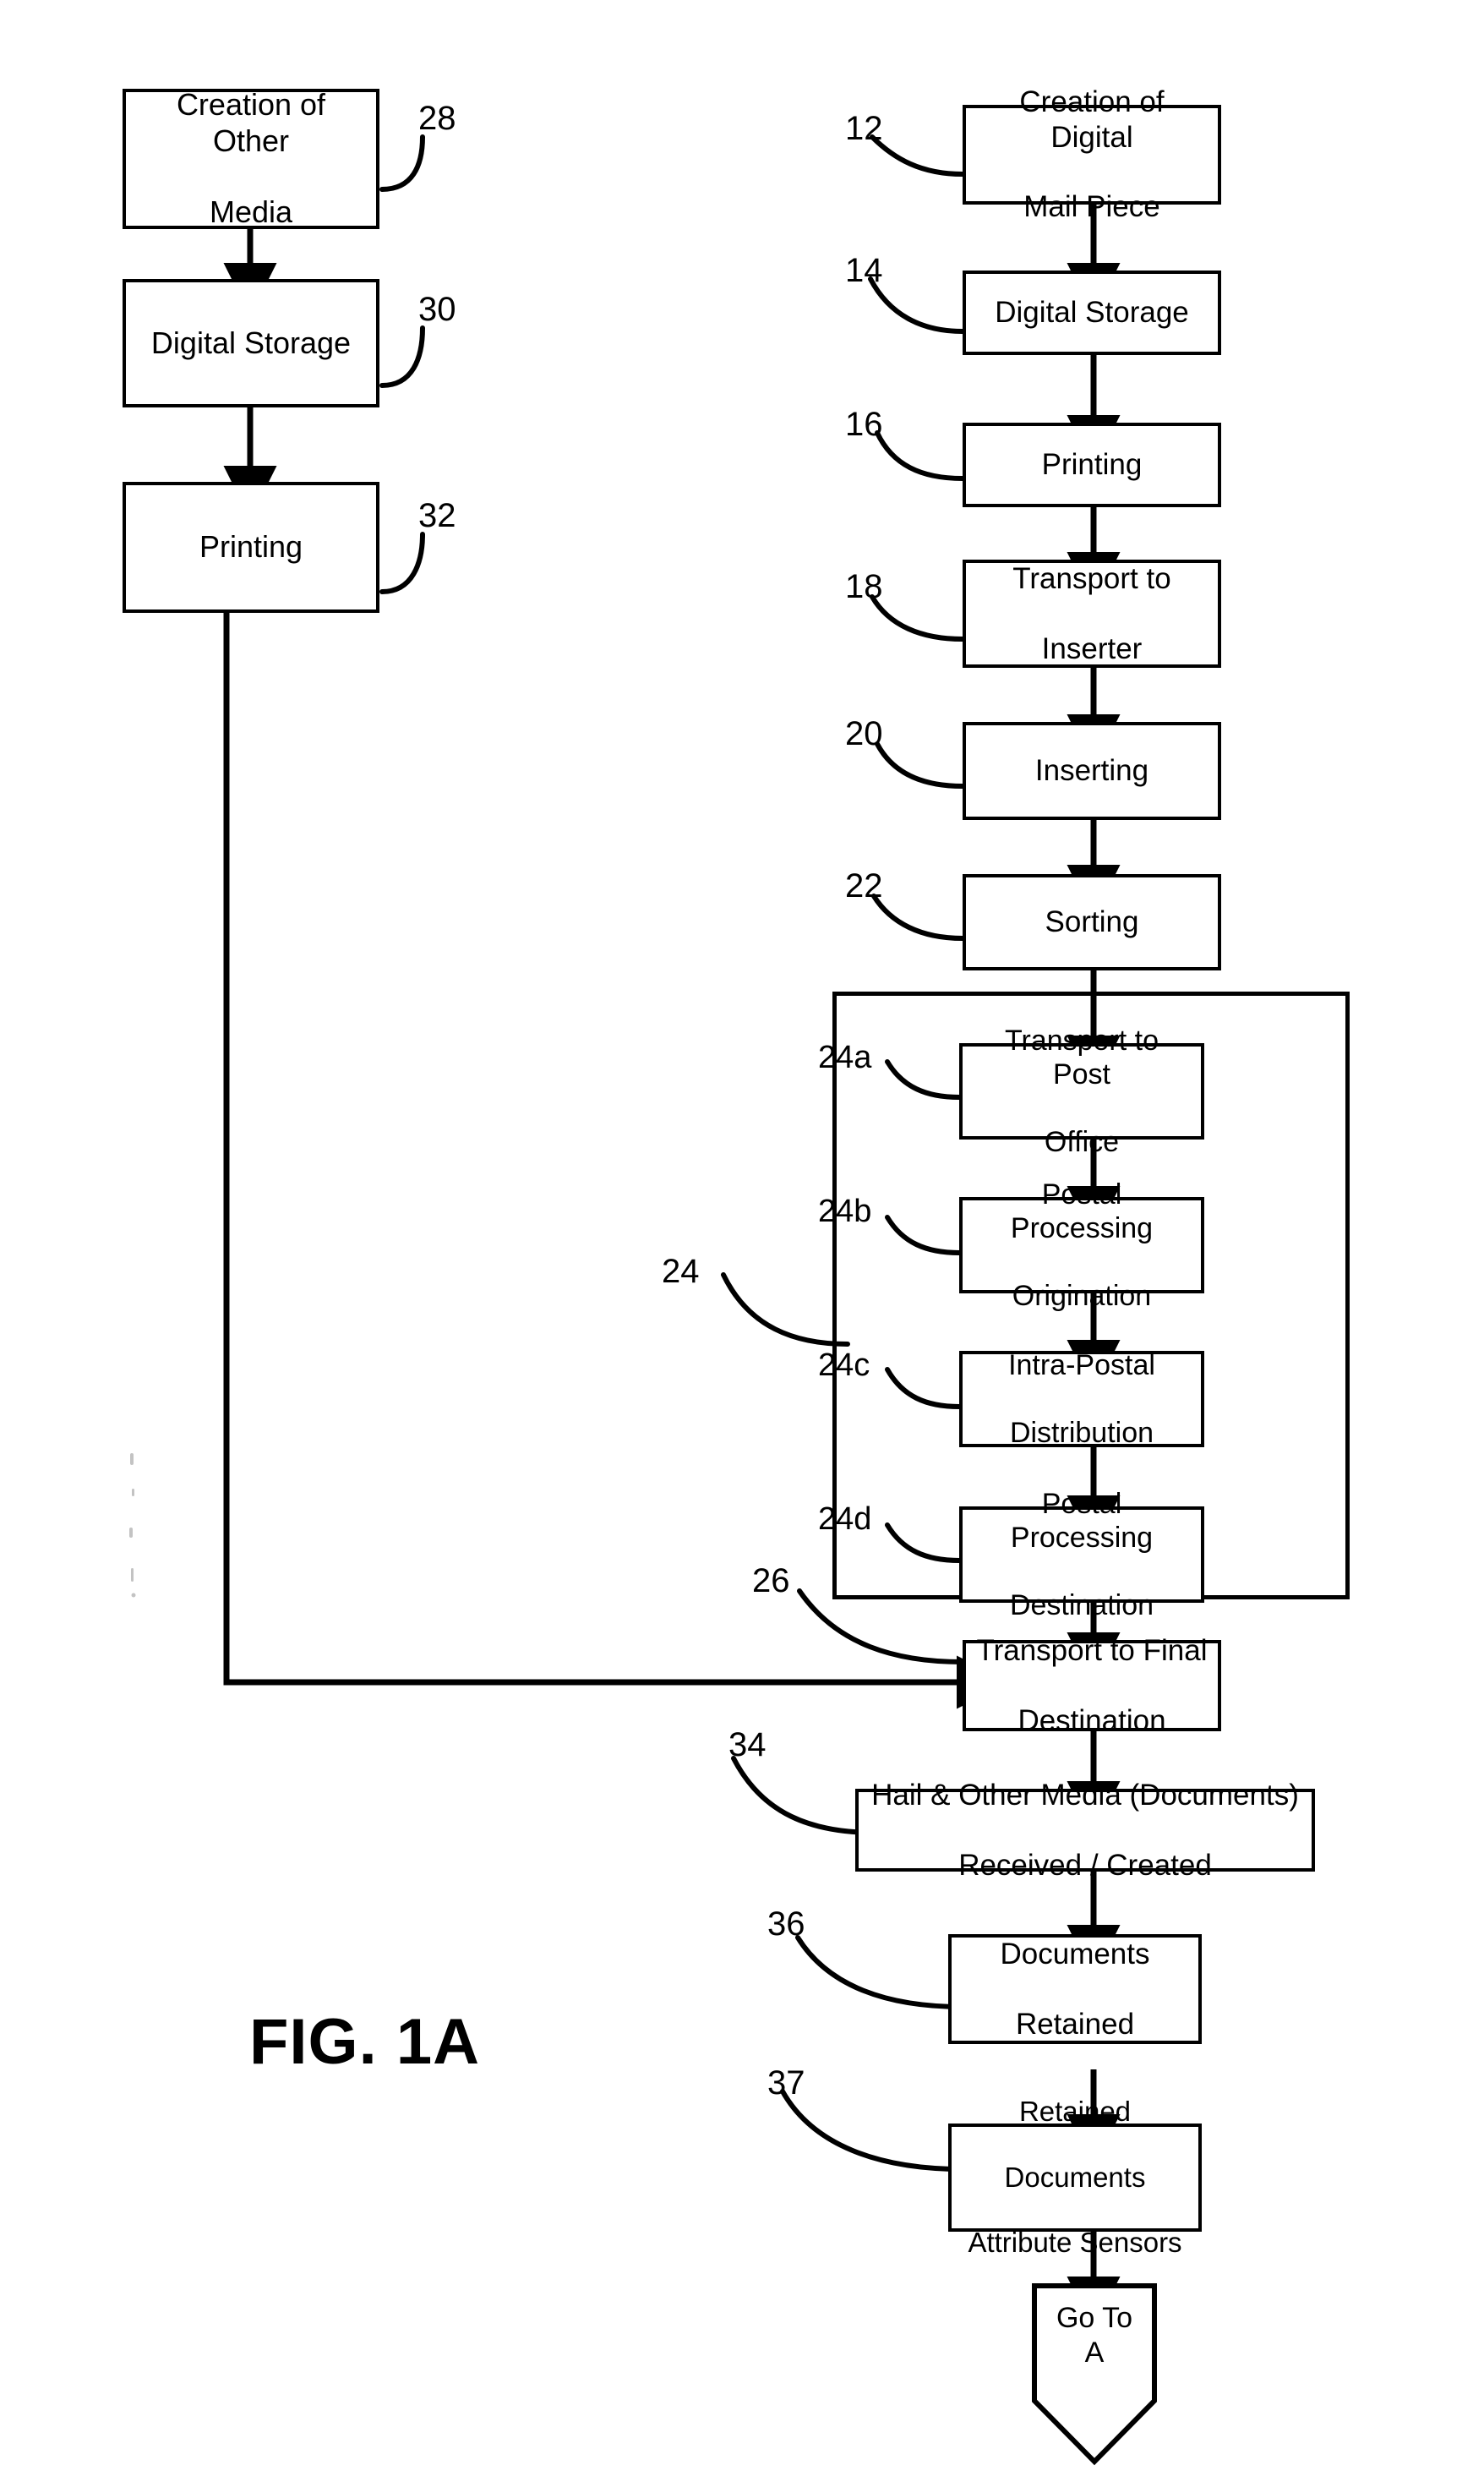 The height and width of the screenshot is (2487, 1484). I want to click on node-label-line3: Attribute Sensors, so click(1075, 2243).